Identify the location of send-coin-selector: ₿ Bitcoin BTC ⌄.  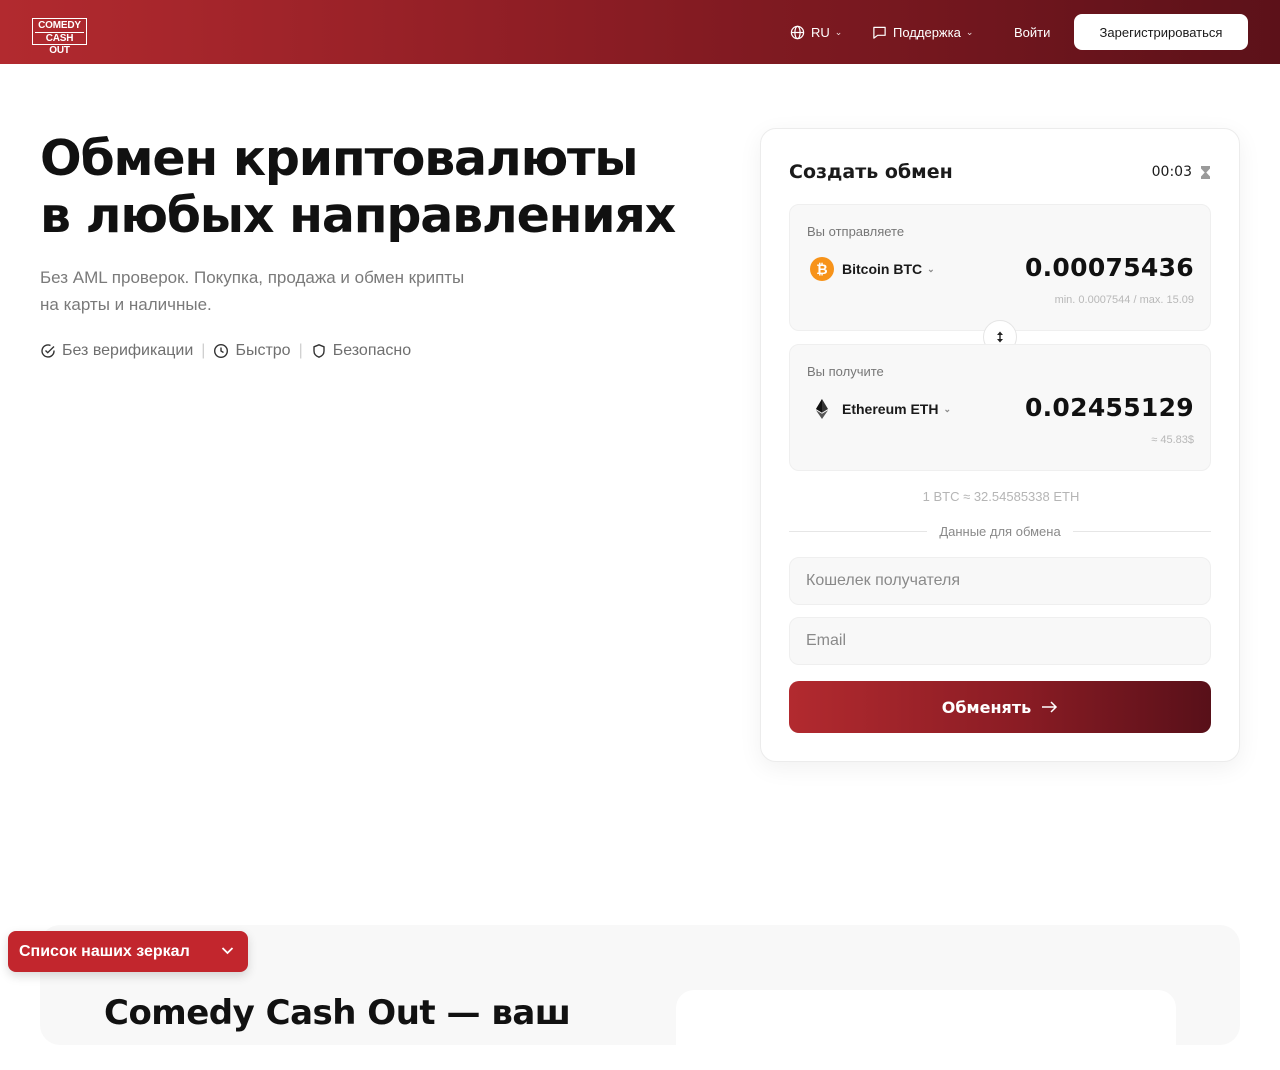
(872, 269).